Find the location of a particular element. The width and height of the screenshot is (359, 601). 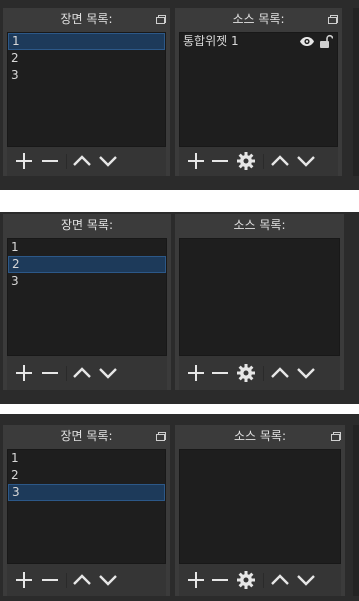

eye-icon is located at coordinates (307, 41).